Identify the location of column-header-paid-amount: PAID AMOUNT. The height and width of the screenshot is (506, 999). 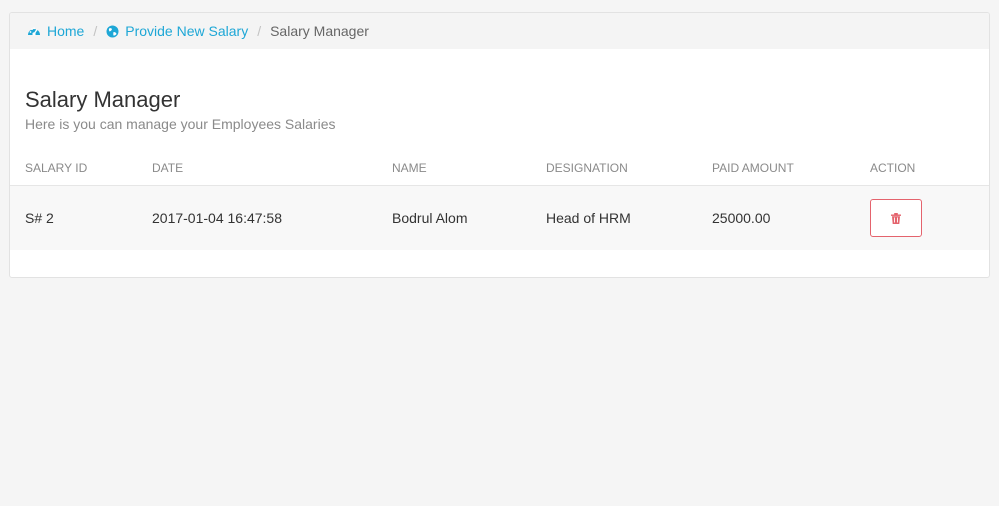
(791, 168).